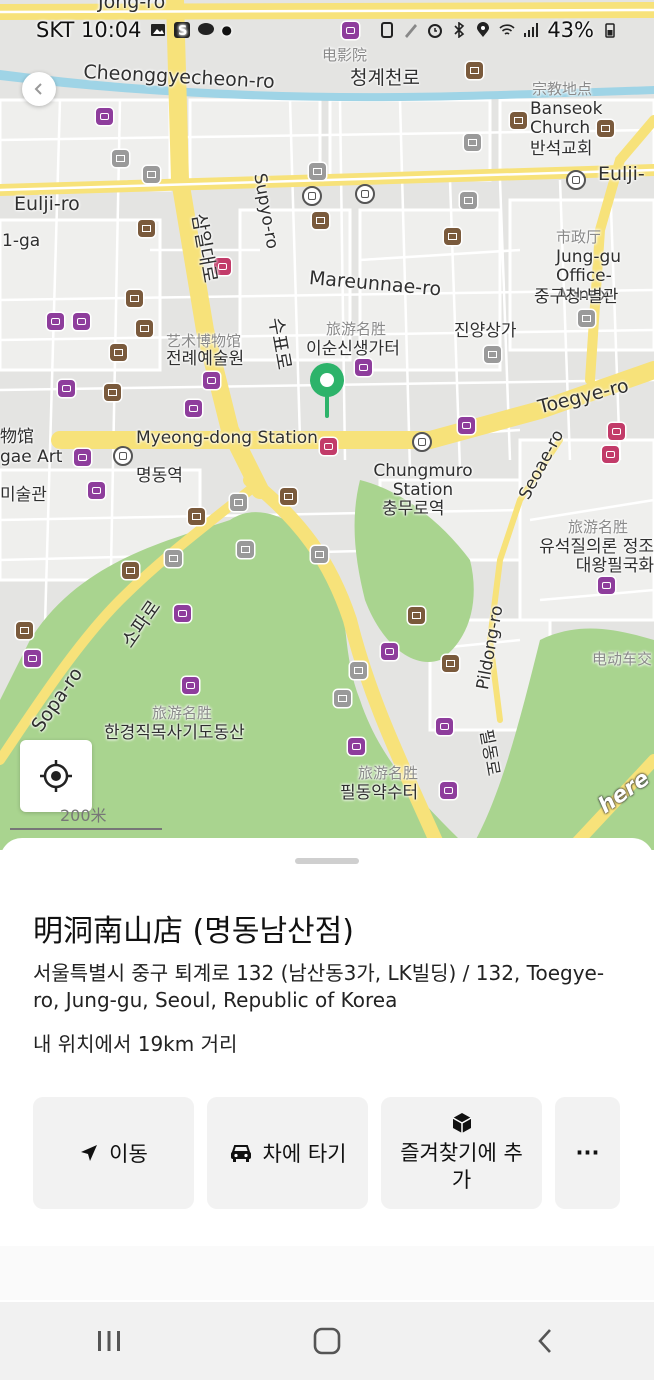 This screenshot has width=654, height=1380. What do you see at coordinates (205, 29) in the screenshot?
I see `talk-icon` at bounding box center [205, 29].